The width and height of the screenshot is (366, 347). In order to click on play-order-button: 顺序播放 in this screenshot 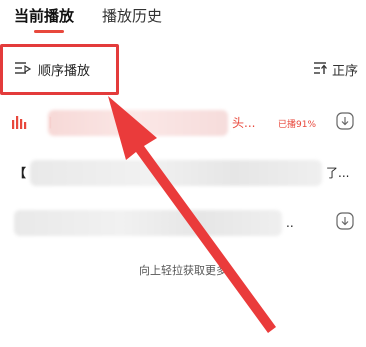, I will do `click(52, 69)`.